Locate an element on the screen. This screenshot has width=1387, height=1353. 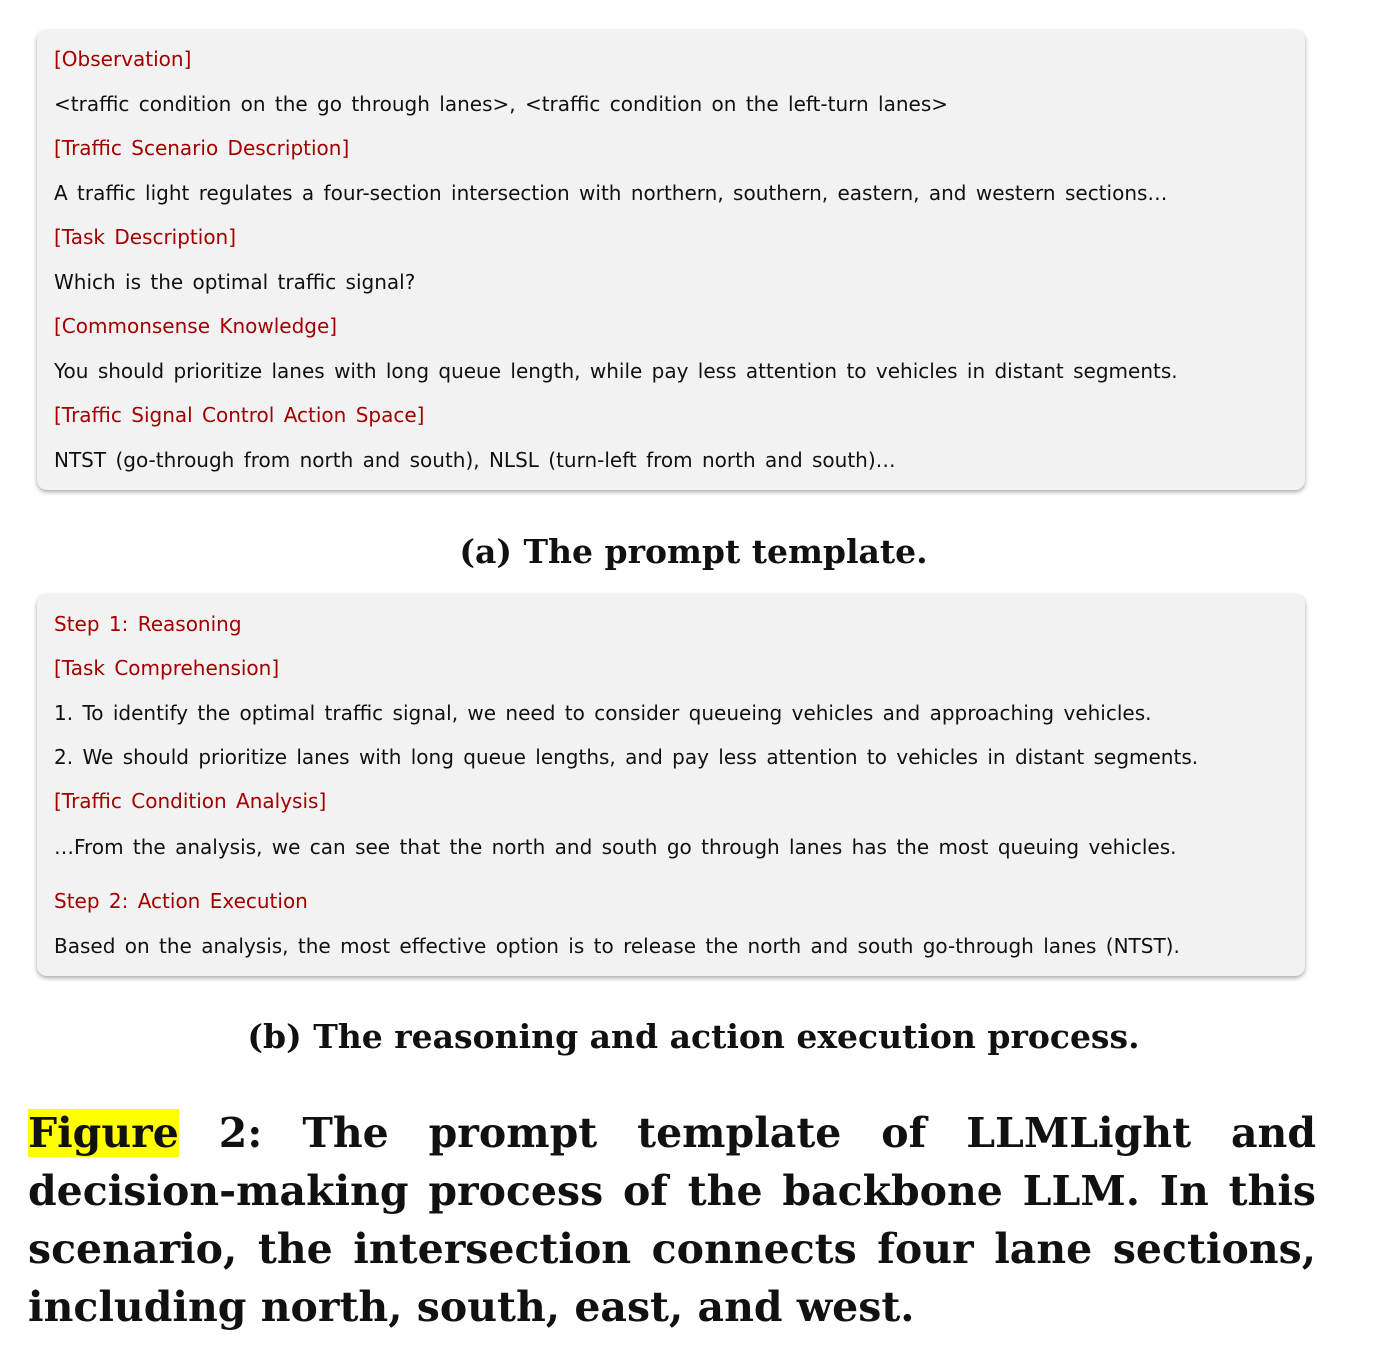
section-heading: [Task Description] is located at coordinates (145, 237).